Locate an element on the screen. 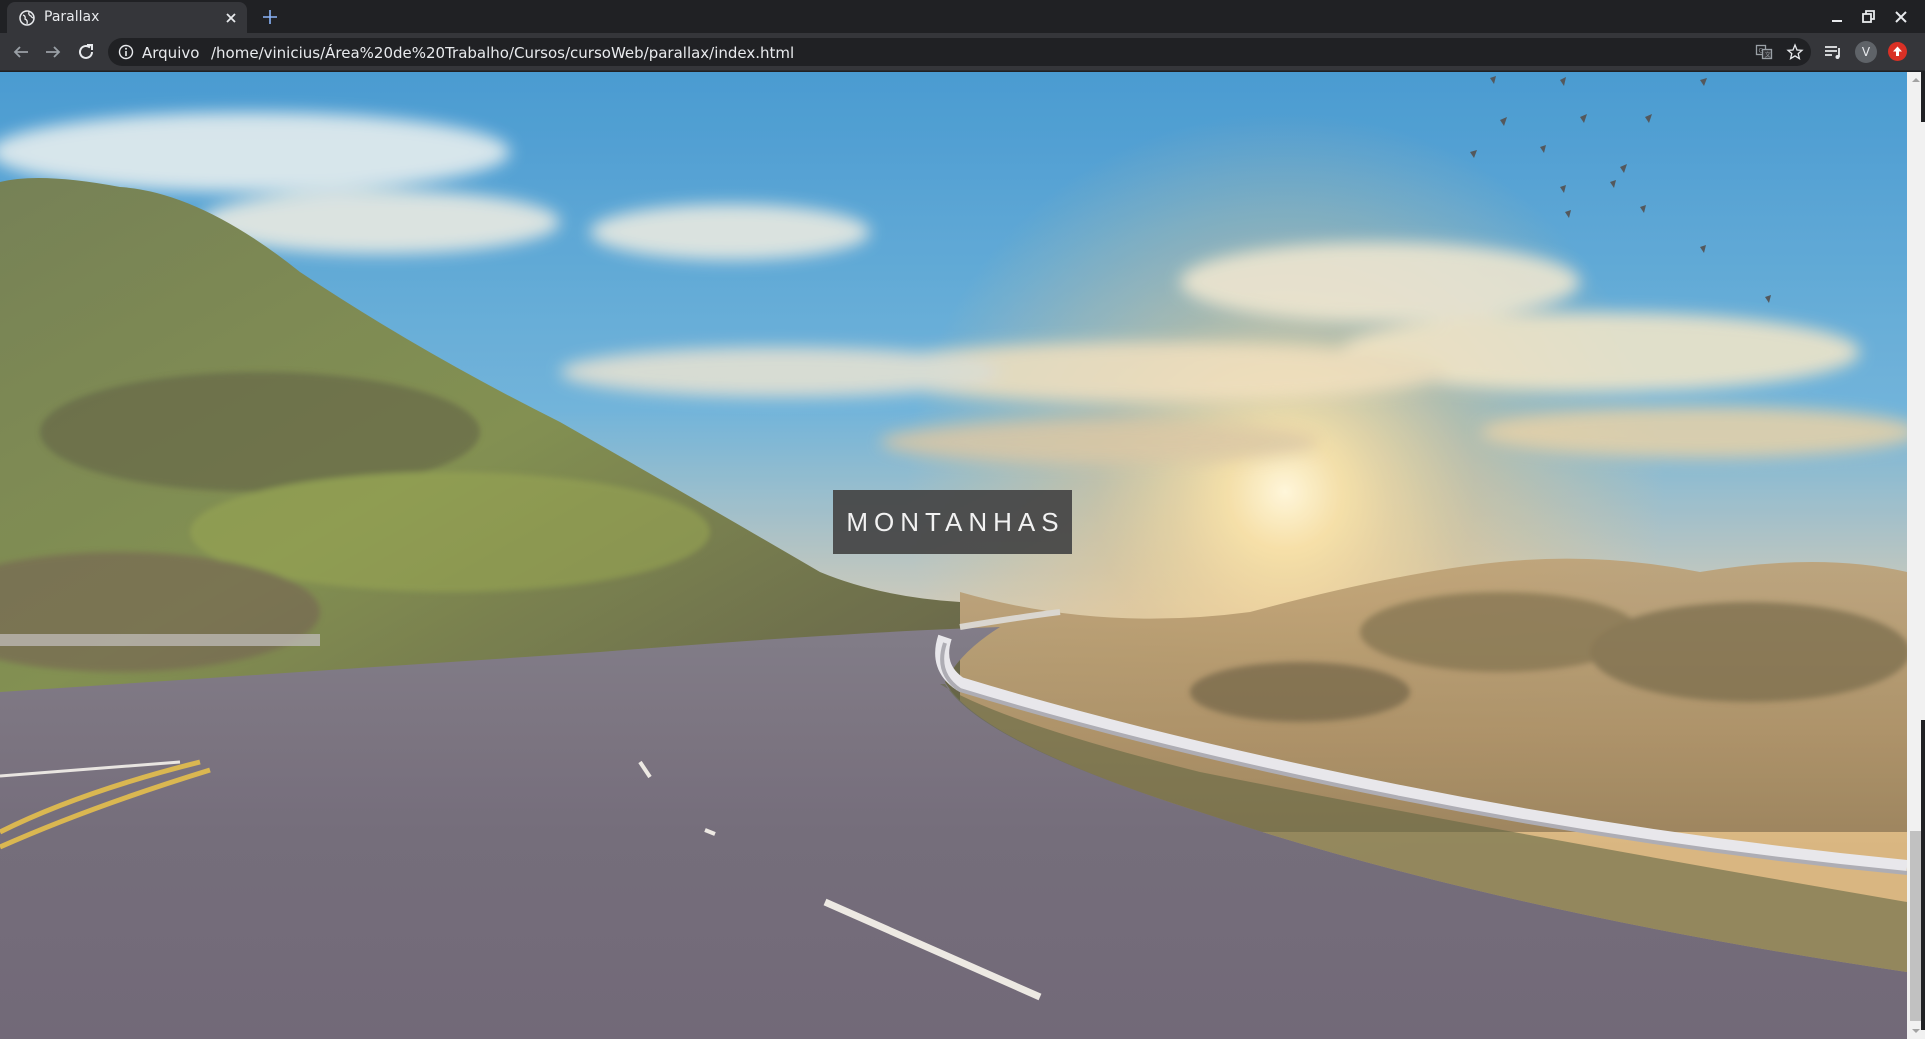  minimize-icon is located at coordinates (1837, 17).